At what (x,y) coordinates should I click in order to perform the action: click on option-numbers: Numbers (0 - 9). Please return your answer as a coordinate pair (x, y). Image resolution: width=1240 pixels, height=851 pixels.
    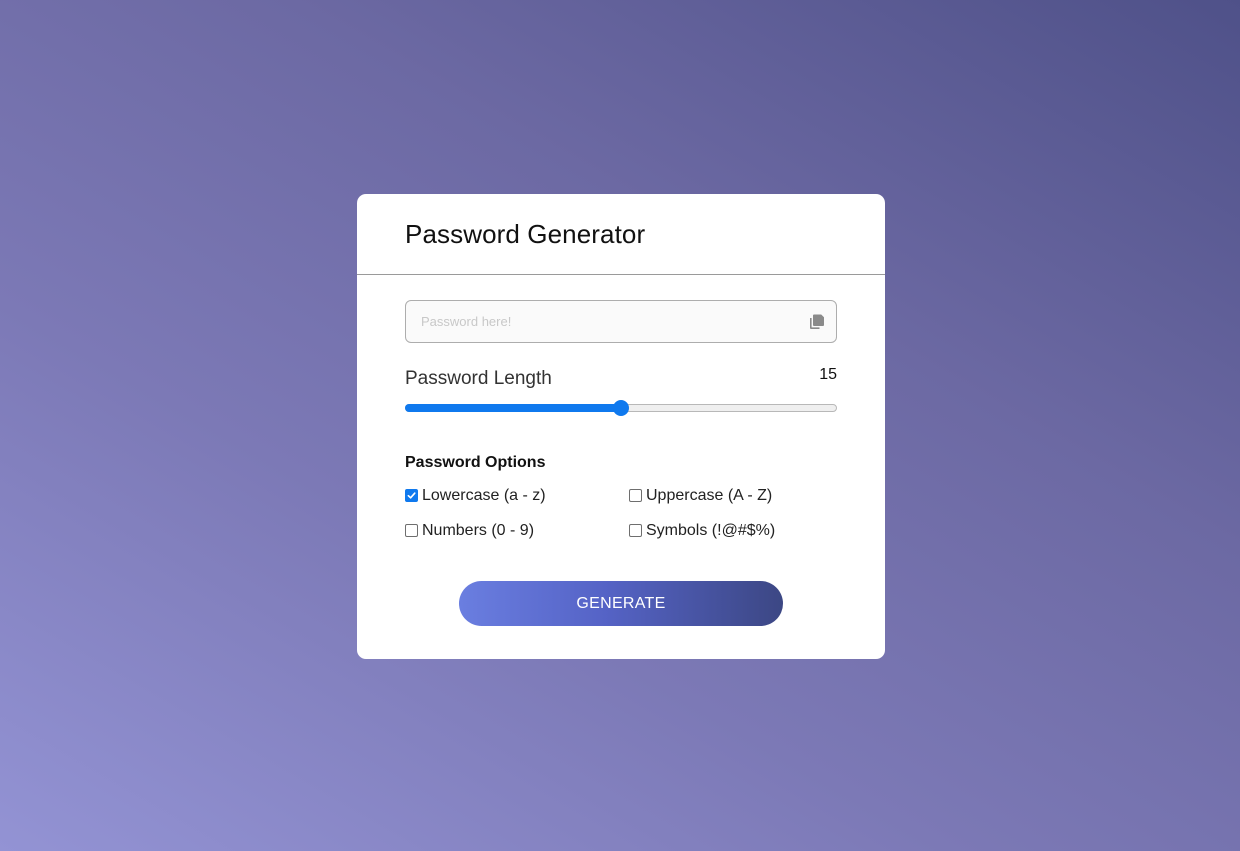
    Looking at the image, I should click on (517, 531).